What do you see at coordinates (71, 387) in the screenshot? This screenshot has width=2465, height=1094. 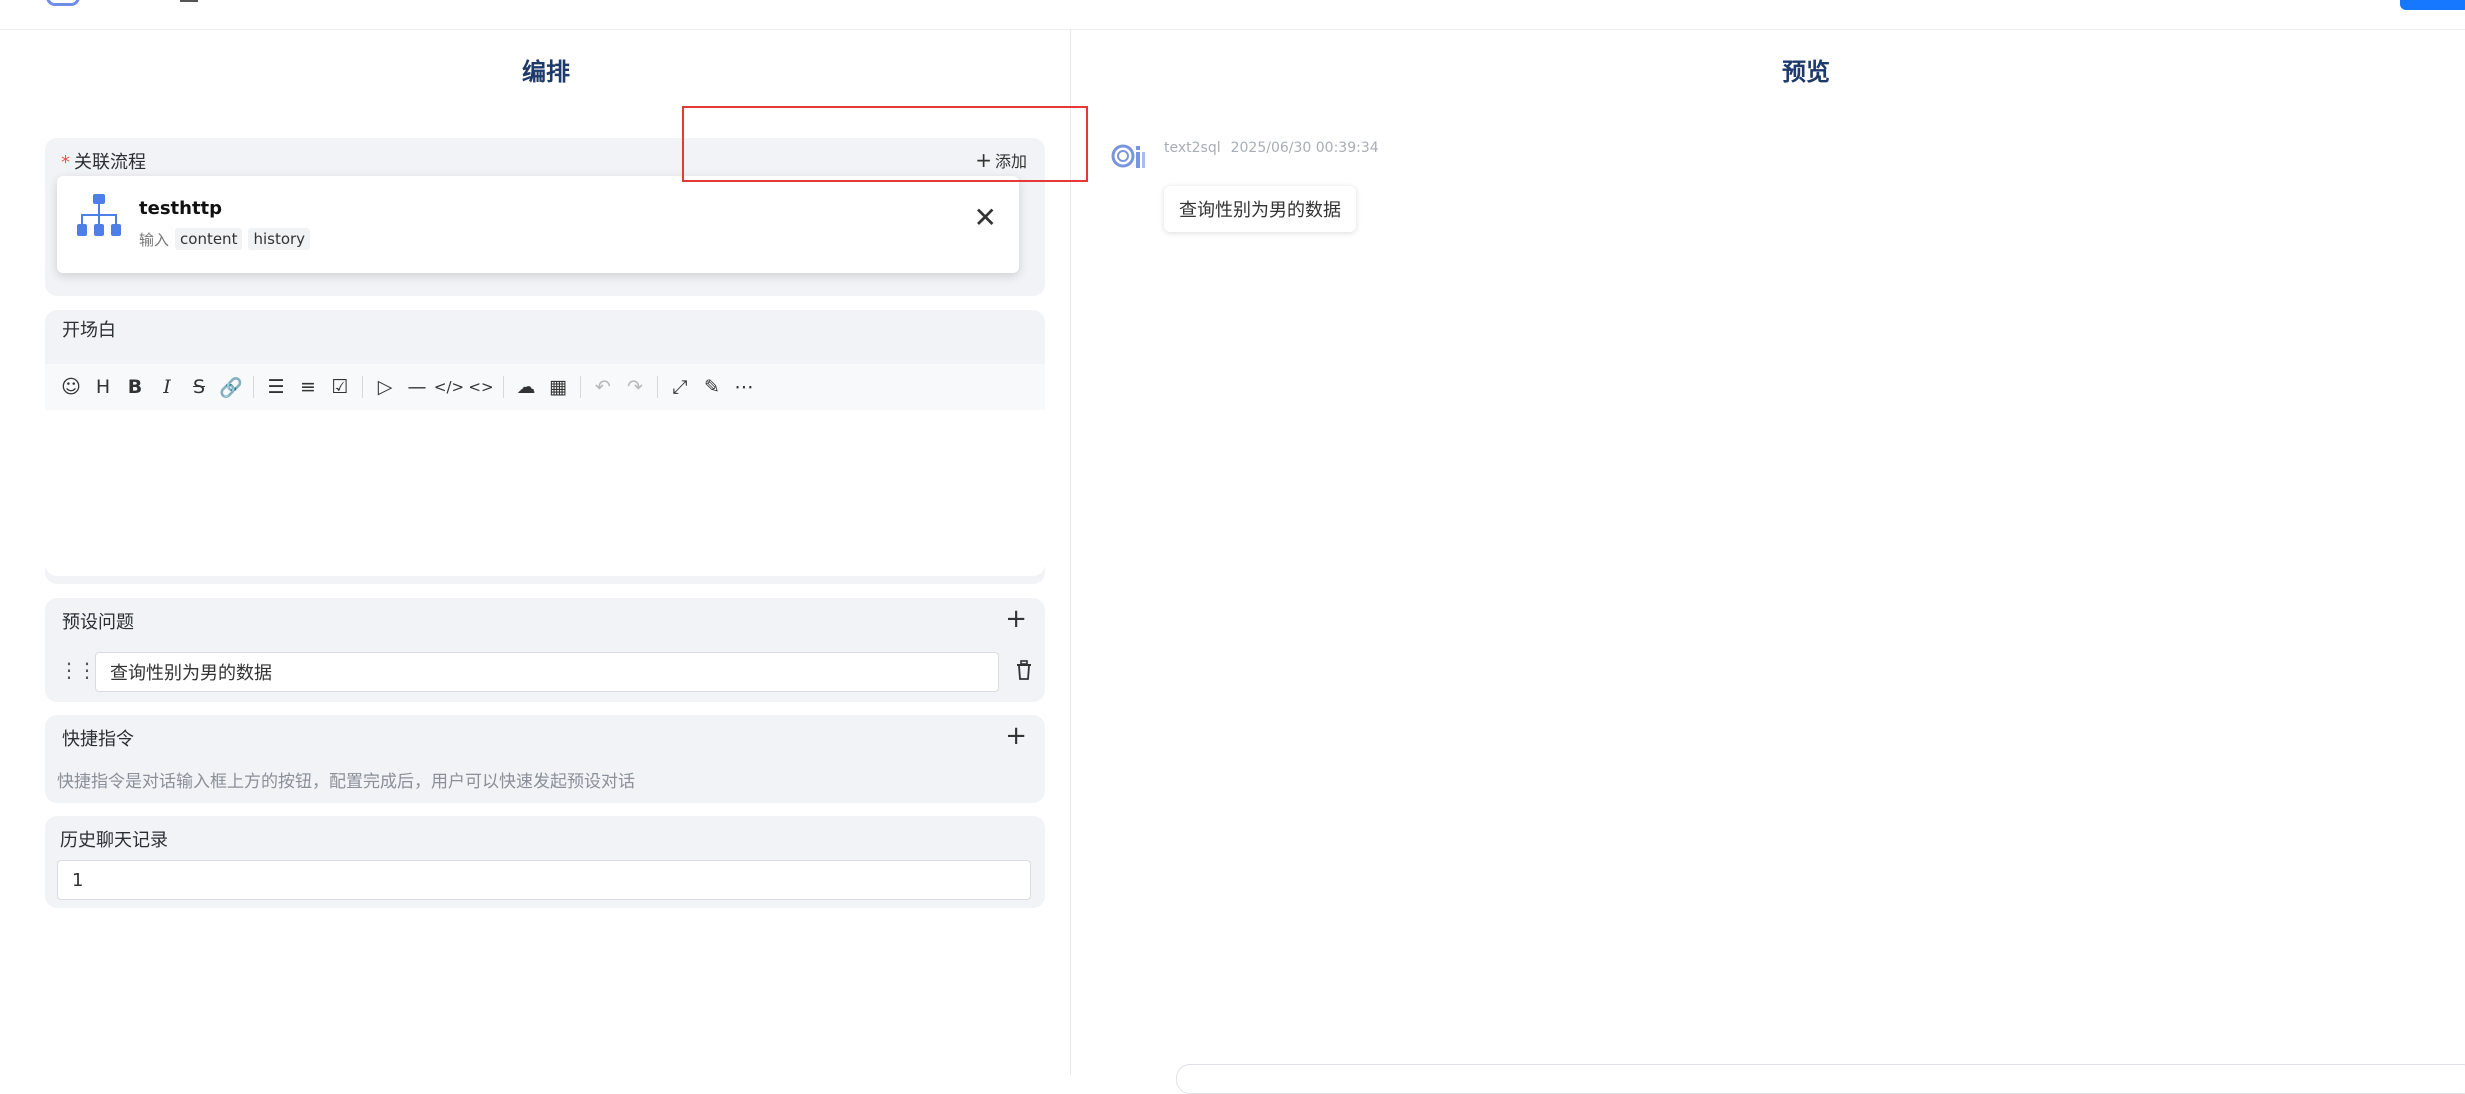 I see `emoji-icon: ☺` at bounding box center [71, 387].